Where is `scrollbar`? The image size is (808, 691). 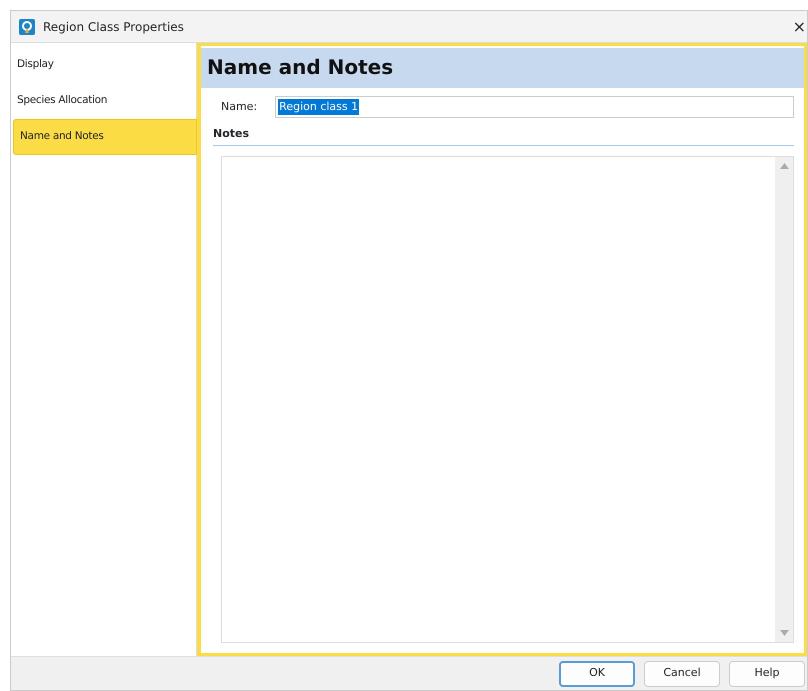
scrollbar is located at coordinates (784, 399).